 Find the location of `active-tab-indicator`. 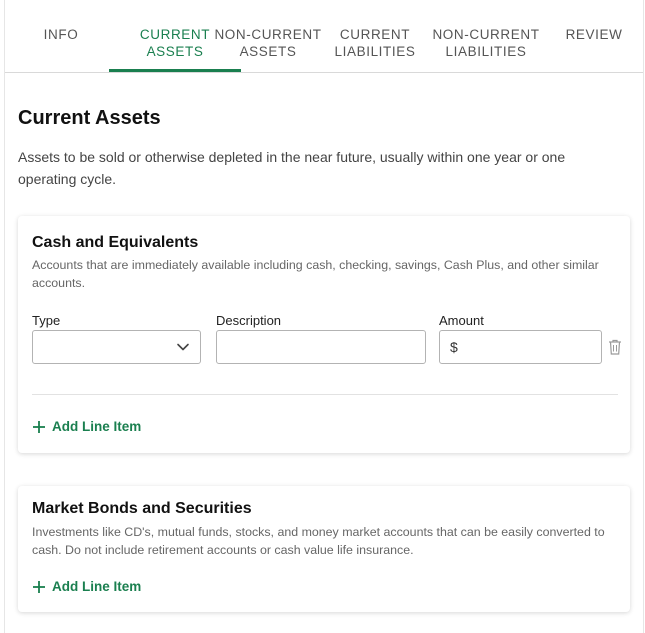

active-tab-indicator is located at coordinates (175, 70).